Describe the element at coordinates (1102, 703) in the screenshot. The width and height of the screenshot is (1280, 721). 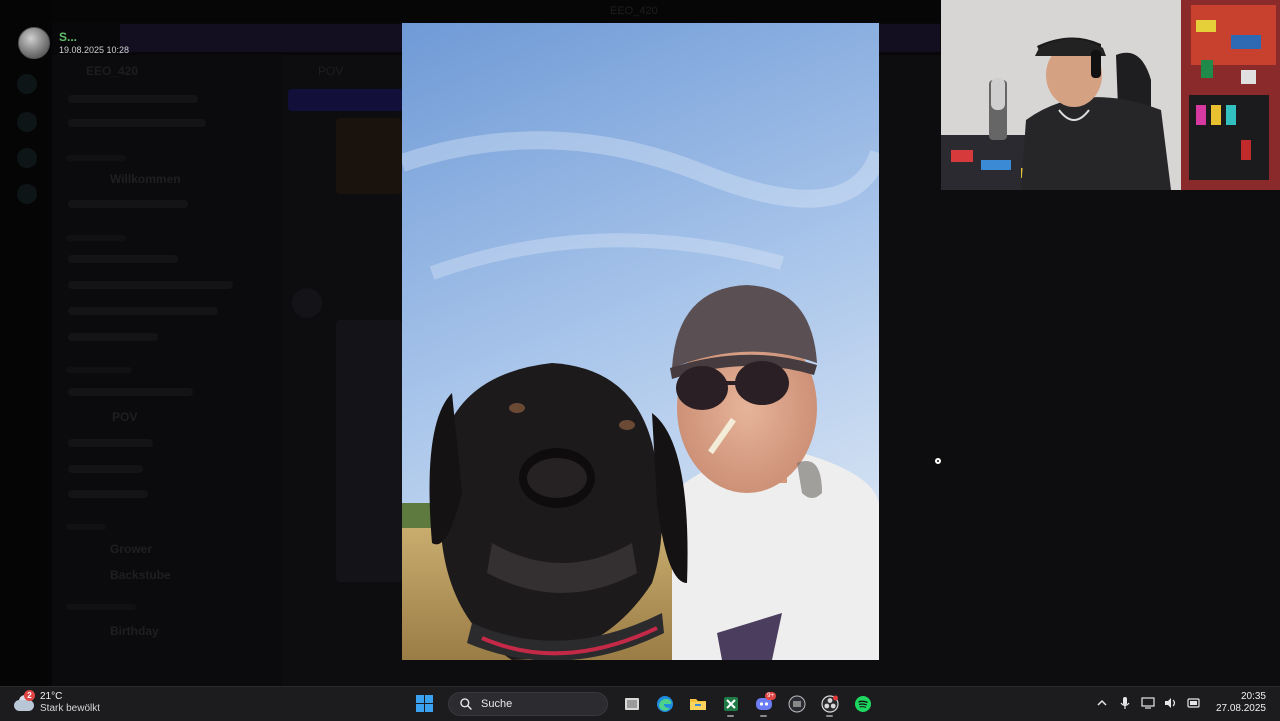
I see `chevron-up-icon` at that location.